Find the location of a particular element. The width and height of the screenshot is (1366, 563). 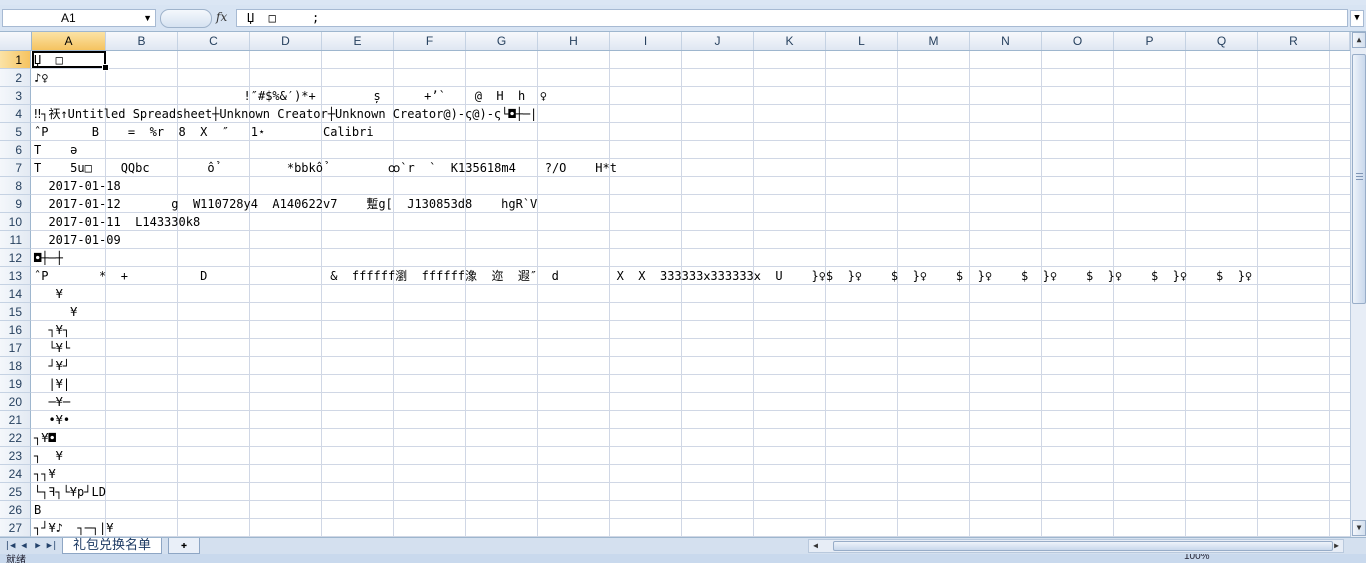

chevron-down-icon: ▼ is located at coordinates (147, 18).